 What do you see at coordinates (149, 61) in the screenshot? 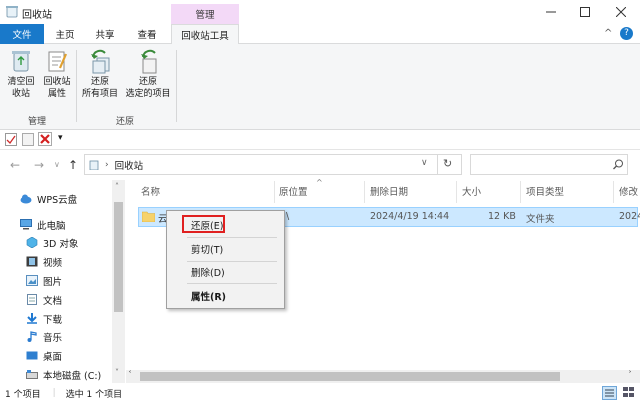
I see `restore-selected-icon` at bounding box center [149, 61].